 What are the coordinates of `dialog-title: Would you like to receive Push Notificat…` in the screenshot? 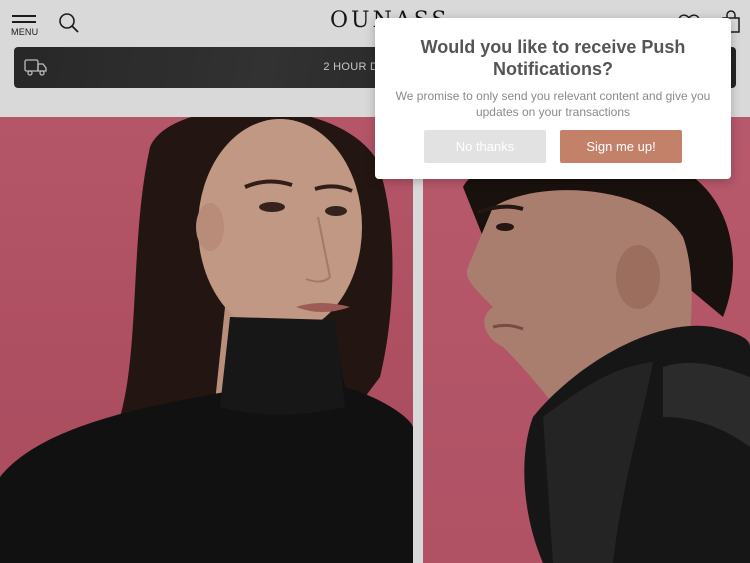 It's located at (553, 58).